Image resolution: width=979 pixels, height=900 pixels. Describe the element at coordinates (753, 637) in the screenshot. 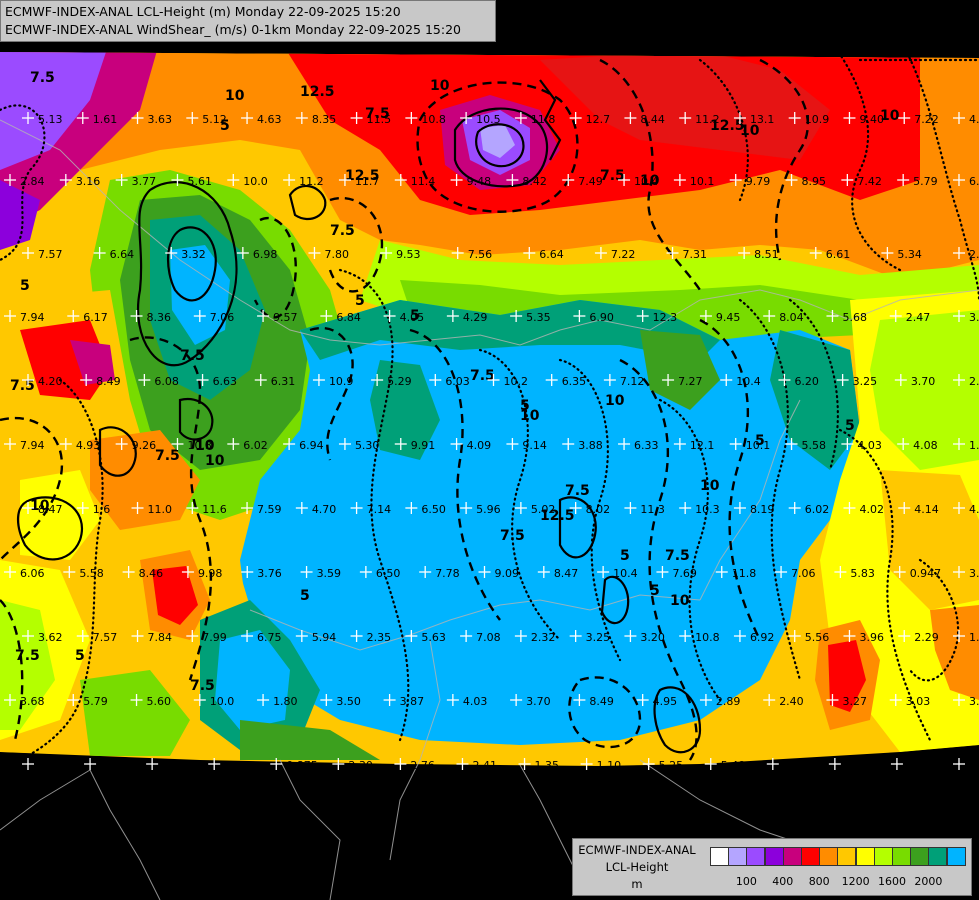

I see `station: 6.92` at that location.